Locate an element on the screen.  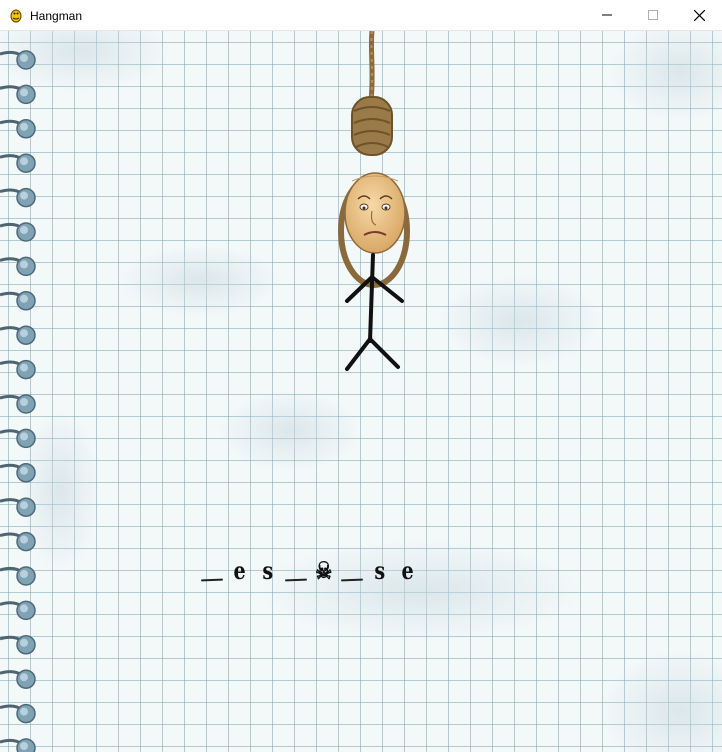
maximize-button is located at coordinates (653, 15).